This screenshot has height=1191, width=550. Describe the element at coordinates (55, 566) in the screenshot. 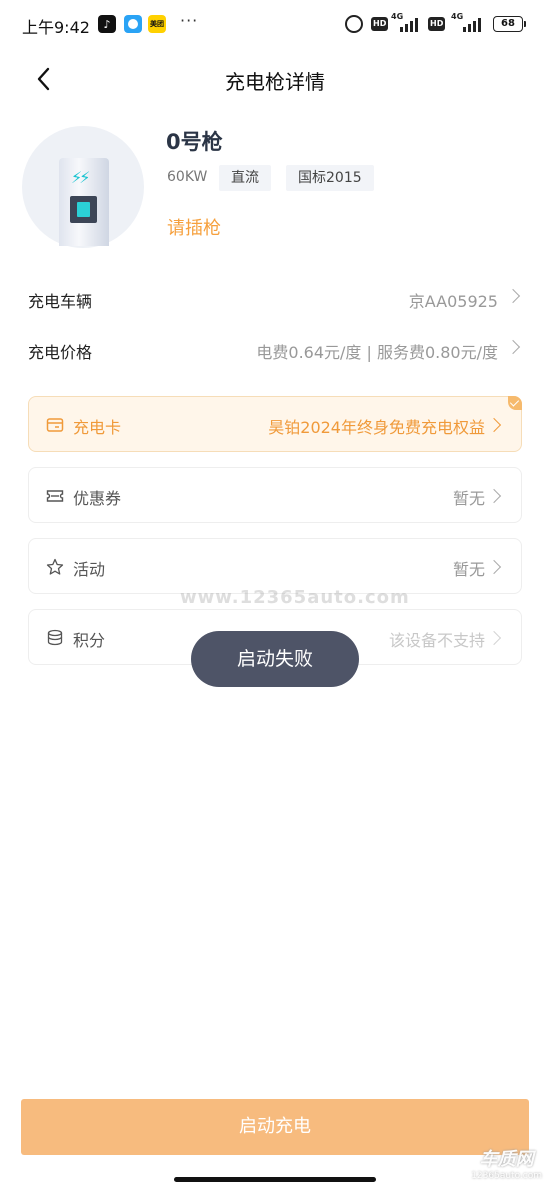

I see `star-icon` at that location.